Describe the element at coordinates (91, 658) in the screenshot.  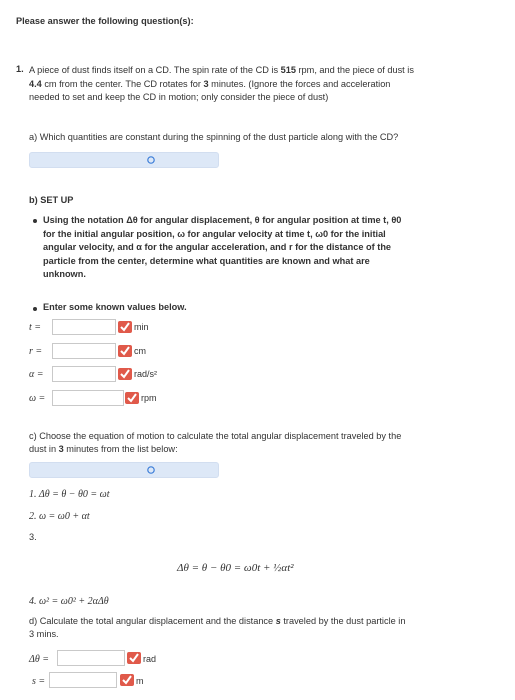
I see `delta-theta-input` at that location.